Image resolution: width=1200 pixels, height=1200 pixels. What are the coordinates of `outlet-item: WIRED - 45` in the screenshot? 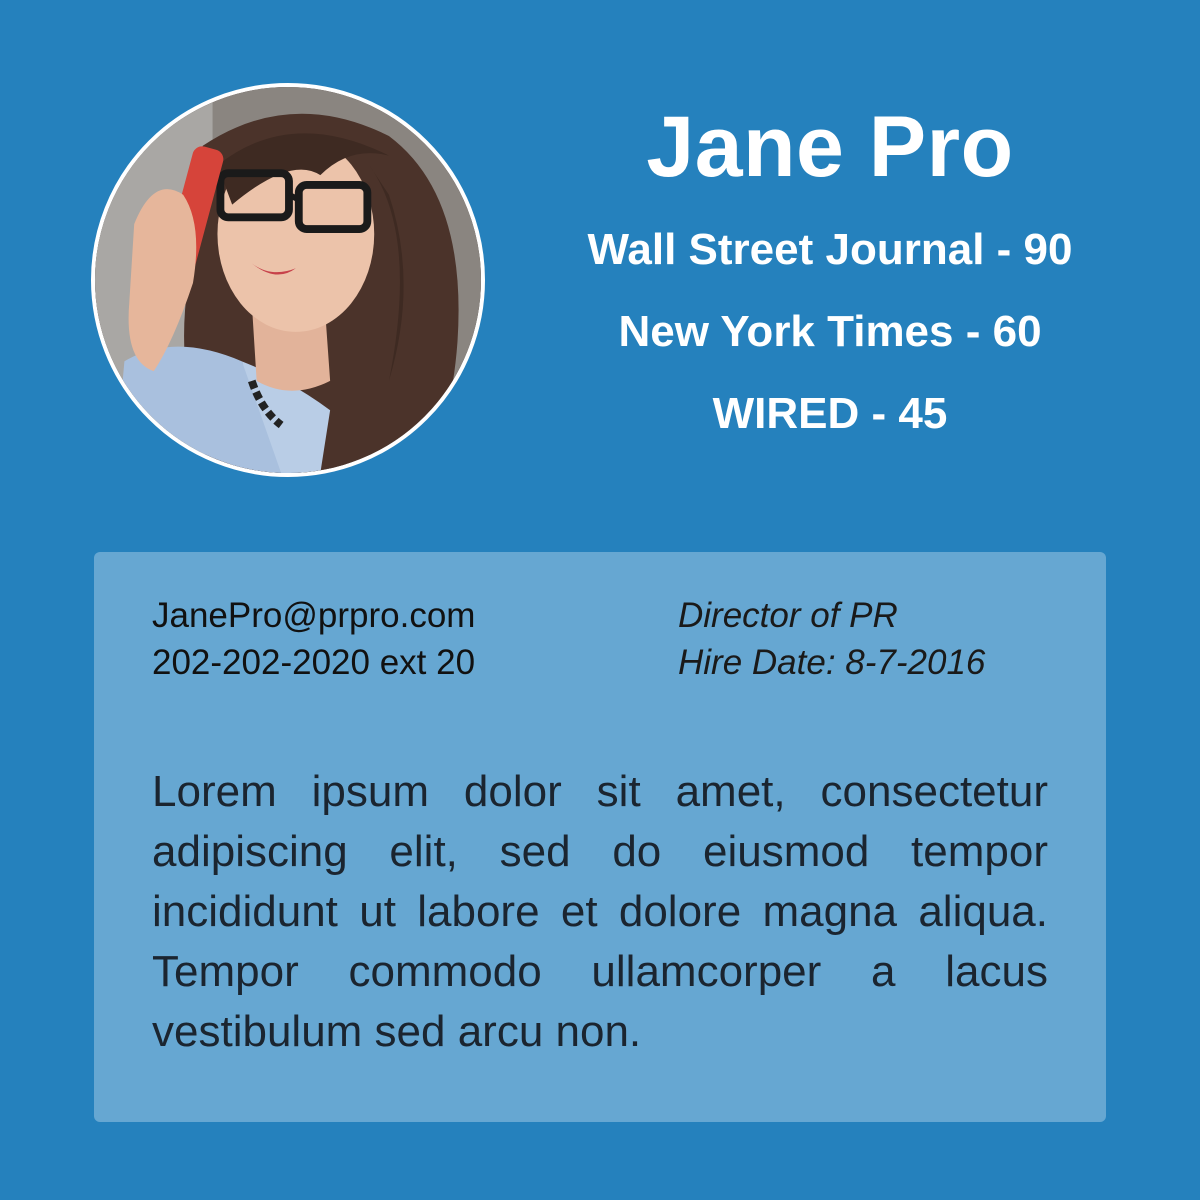 It's located at (830, 413).